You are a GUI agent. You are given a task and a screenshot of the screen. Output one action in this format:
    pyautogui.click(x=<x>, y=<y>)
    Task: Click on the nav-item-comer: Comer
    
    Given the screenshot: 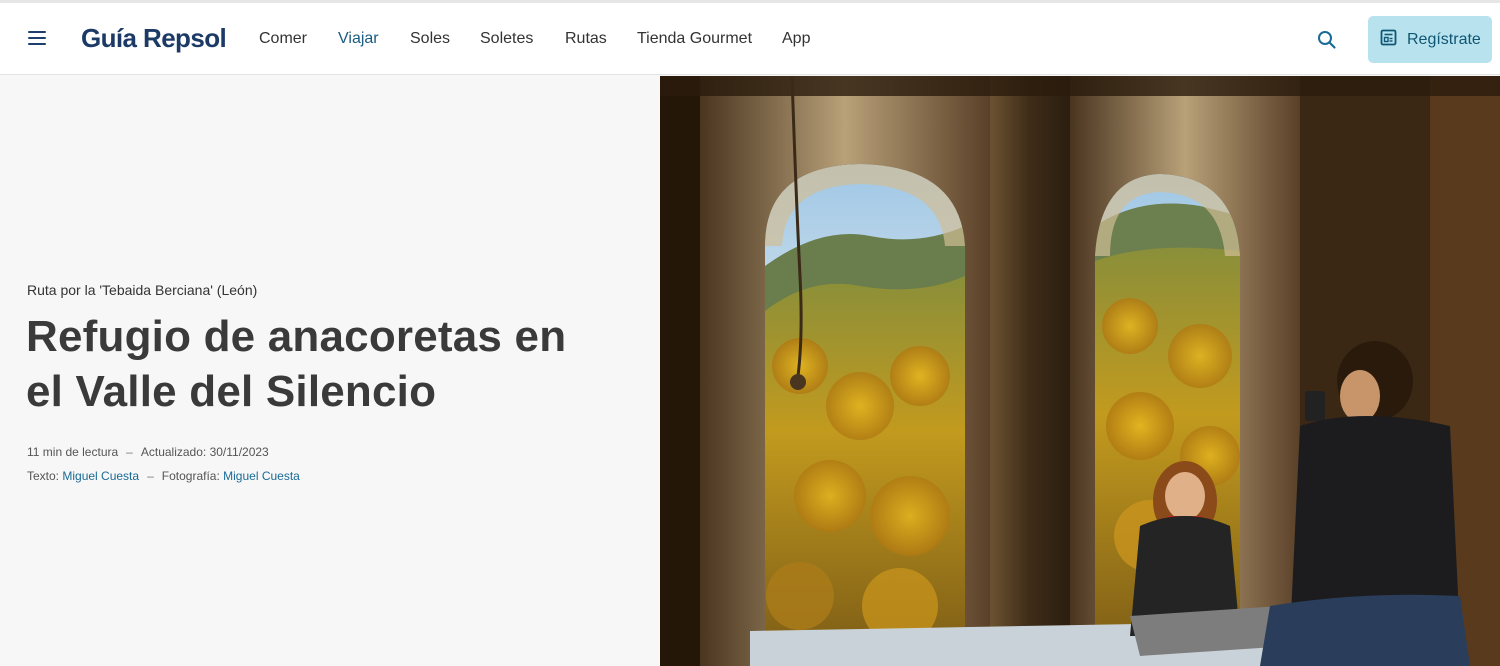 What is the action you would take?
    pyautogui.click(x=283, y=39)
    